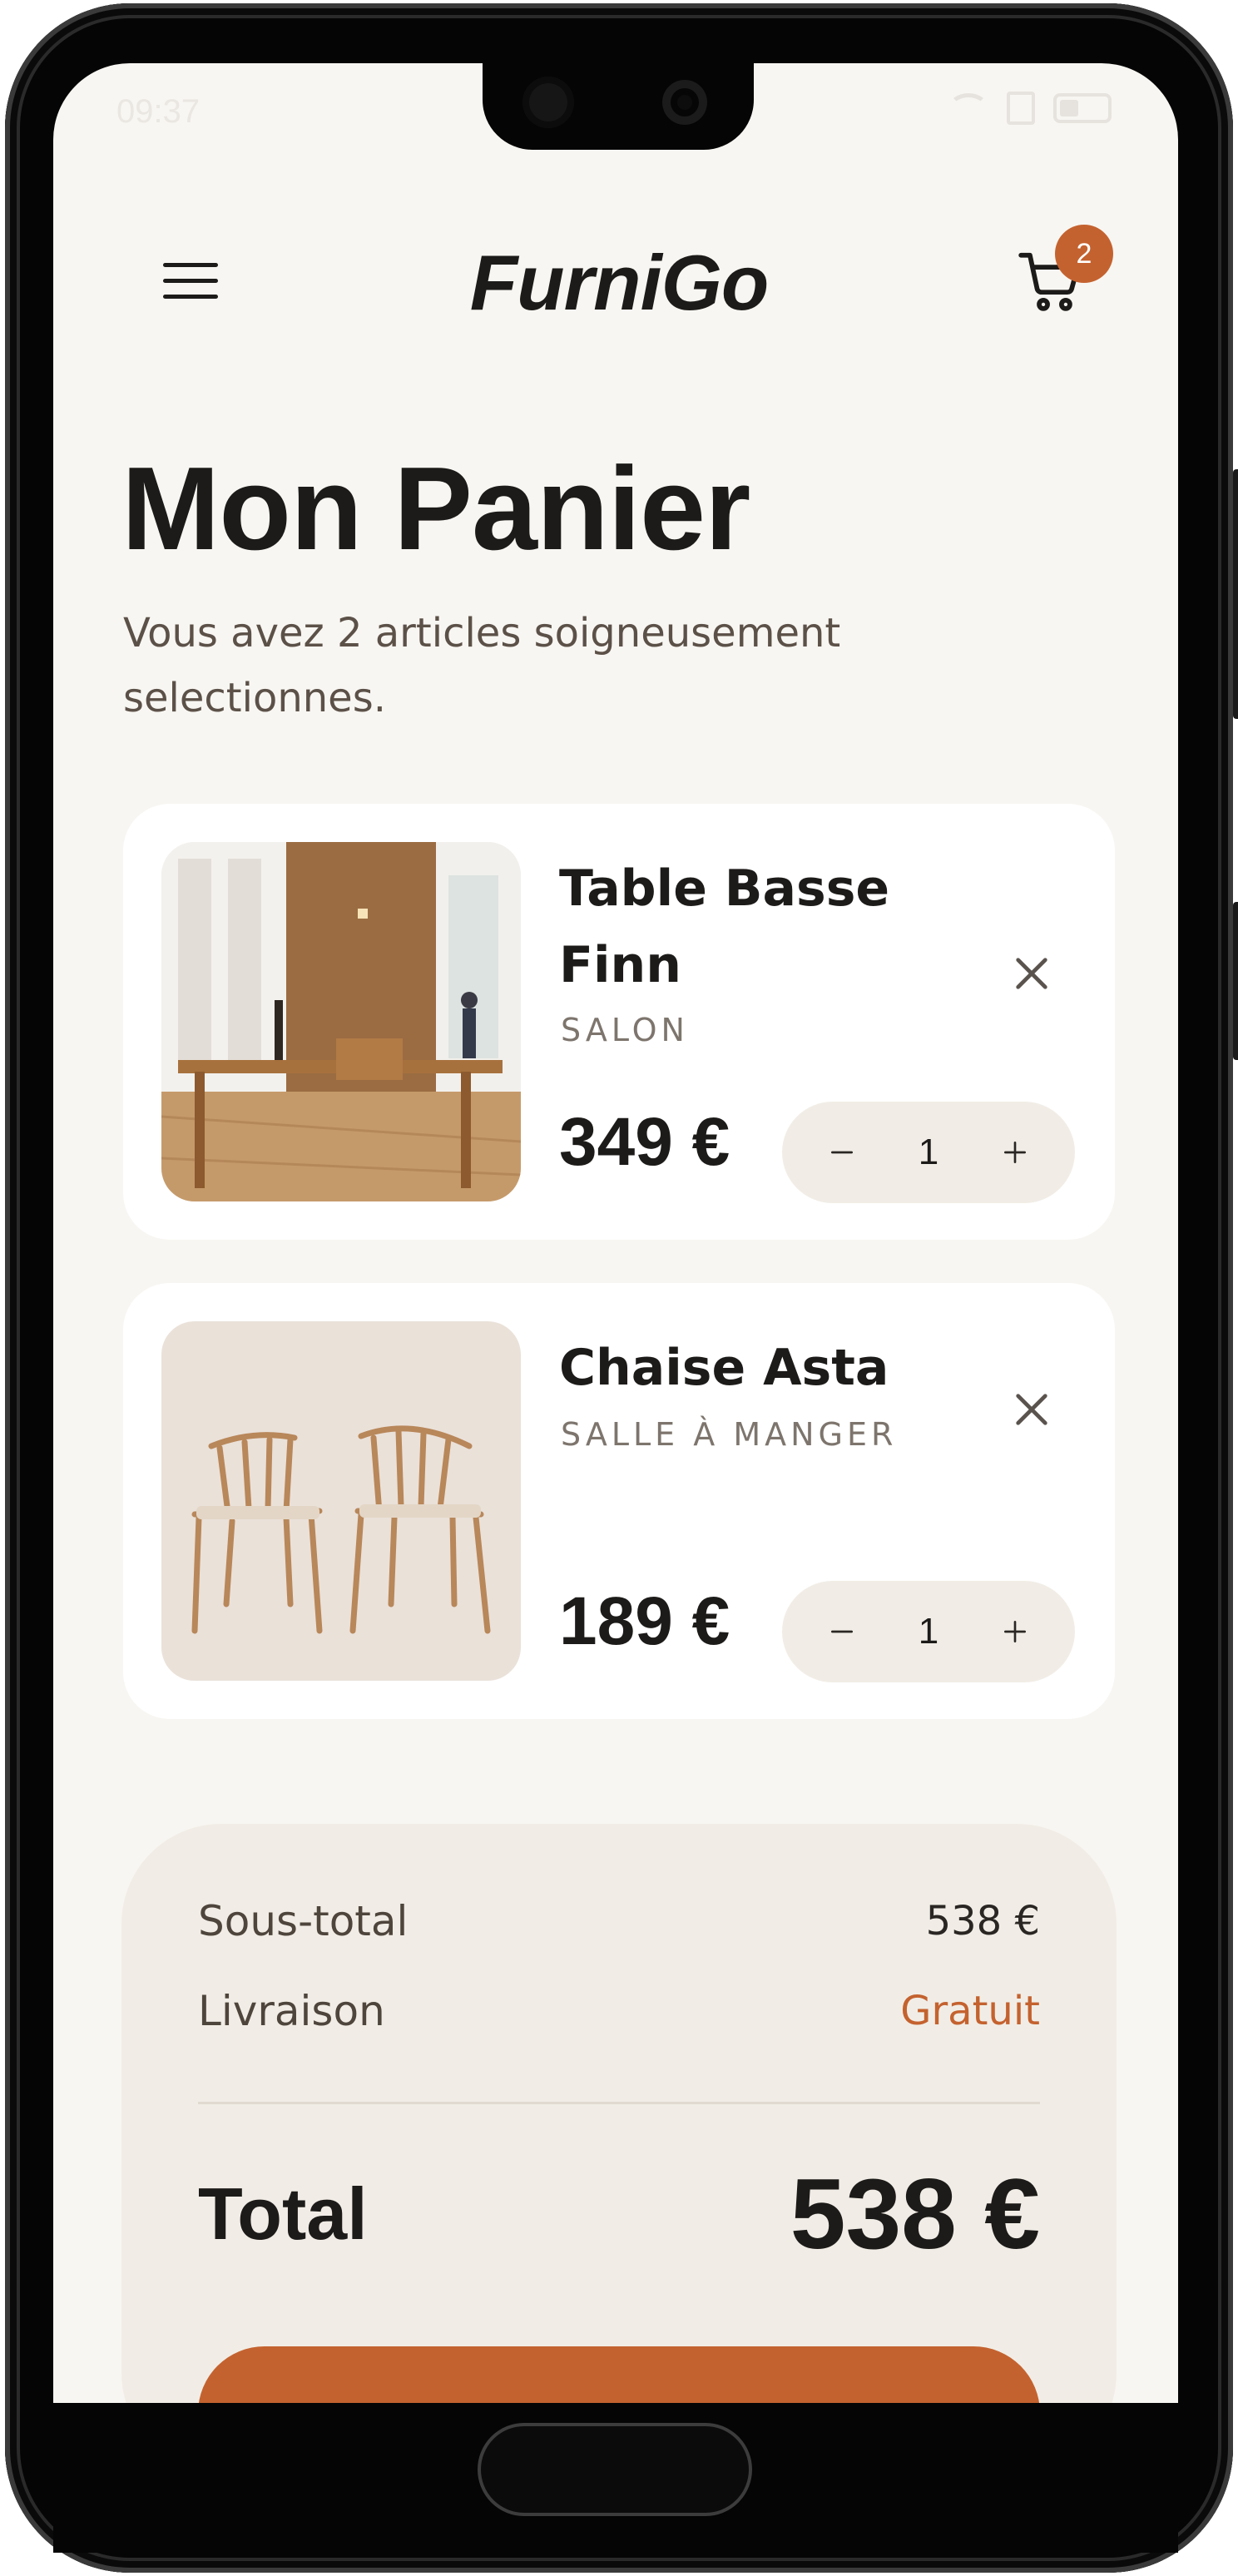 This screenshot has height=2576, width=1238. Describe the element at coordinates (644, 1621) in the screenshot. I see `item-price: 189 €` at that location.